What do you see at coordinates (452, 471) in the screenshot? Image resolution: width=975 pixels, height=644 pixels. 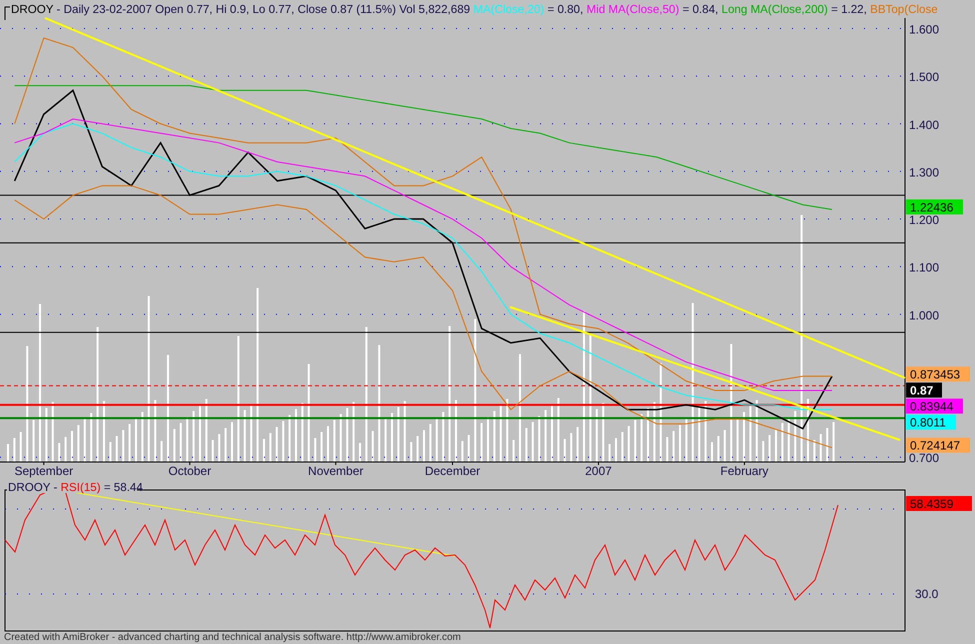 I see `date-axis-label: December` at bounding box center [452, 471].